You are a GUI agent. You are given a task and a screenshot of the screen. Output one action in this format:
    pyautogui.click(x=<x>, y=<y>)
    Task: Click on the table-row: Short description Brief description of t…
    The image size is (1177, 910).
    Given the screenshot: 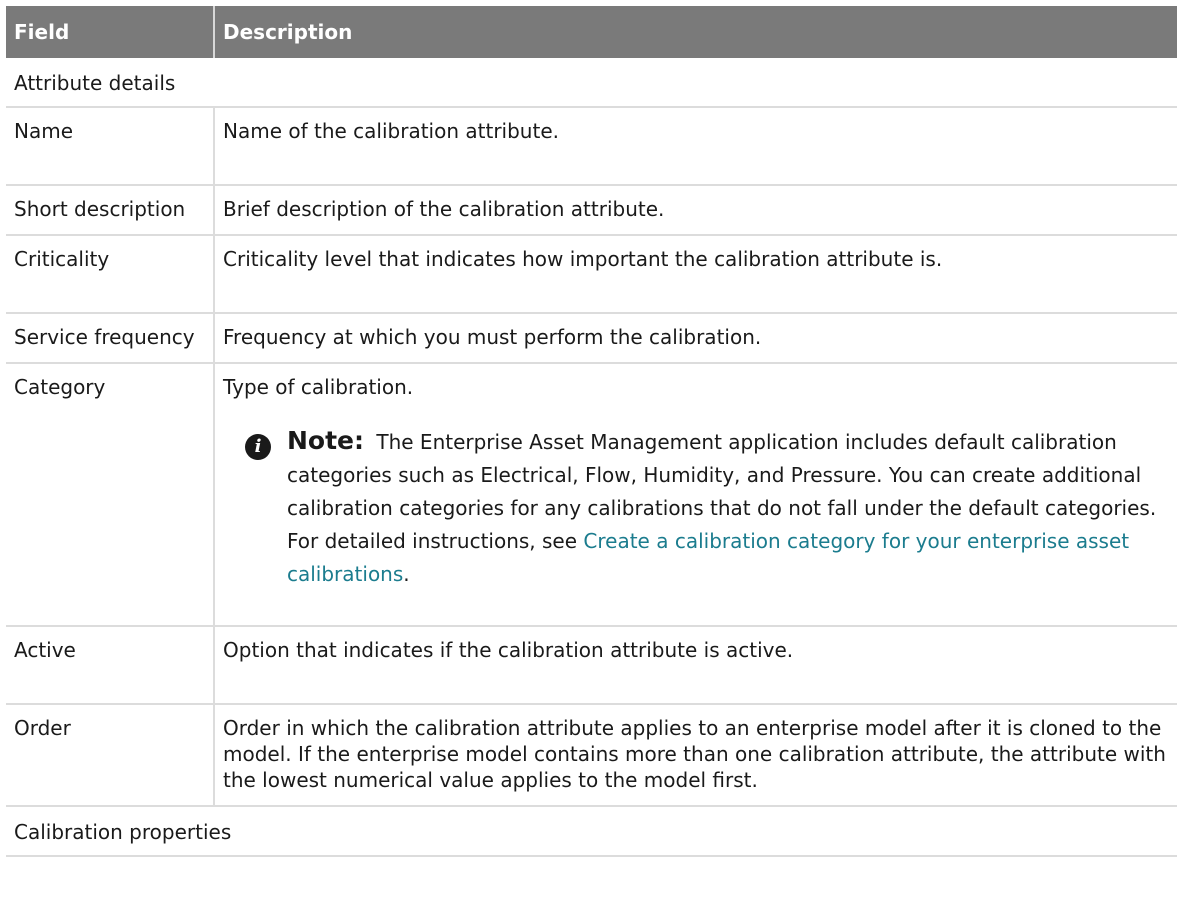 What is the action you would take?
    pyautogui.click(x=591, y=210)
    